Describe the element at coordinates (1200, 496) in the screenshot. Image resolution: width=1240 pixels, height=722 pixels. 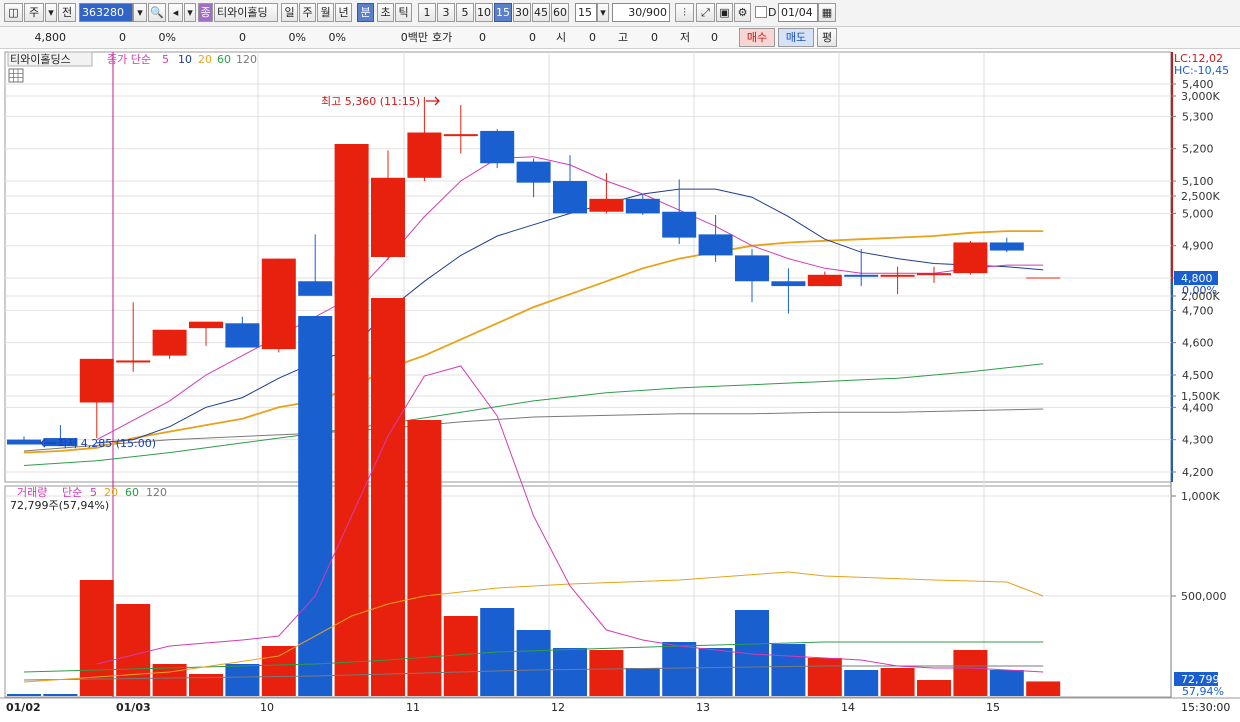
I see `volume-axis-label: 1,000K` at that location.